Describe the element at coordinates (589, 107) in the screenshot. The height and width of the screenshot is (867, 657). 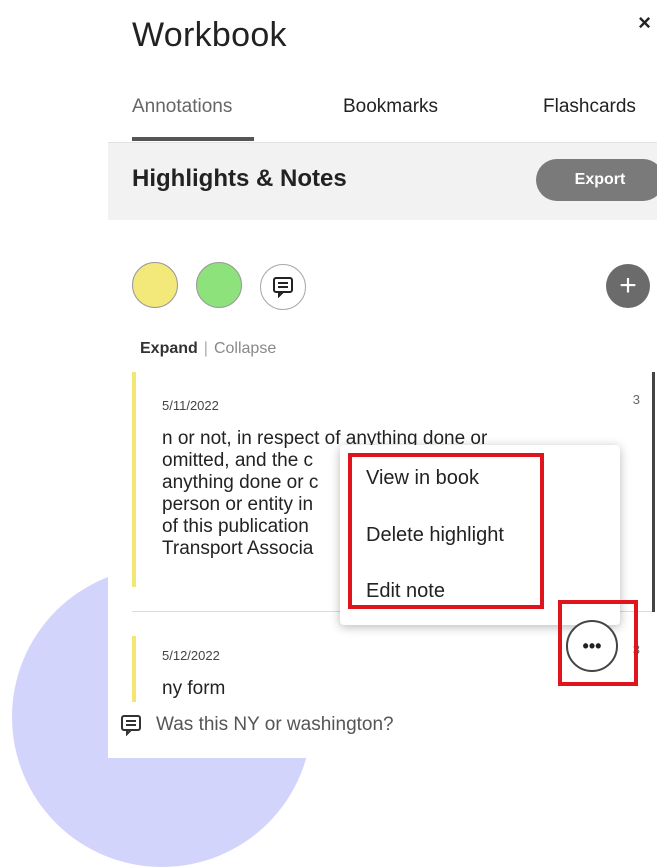
I see `tab-flashcards: Flashcards` at that location.